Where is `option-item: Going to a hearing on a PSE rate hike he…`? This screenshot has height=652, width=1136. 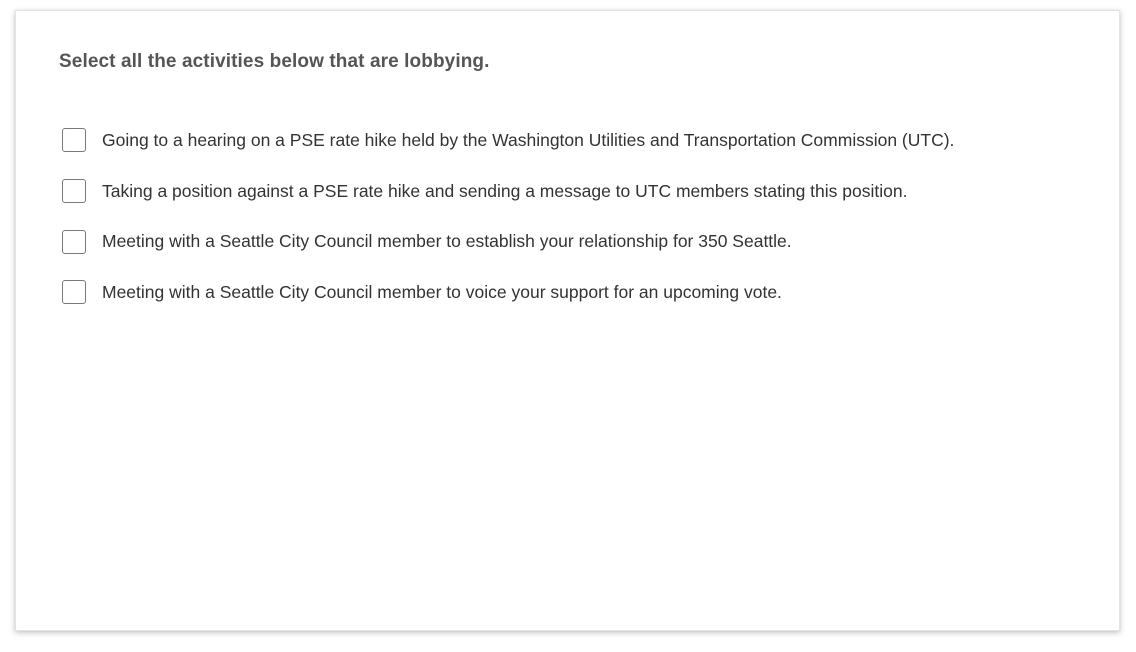
option-item: Going to a hearing on a PSE rate hike he… is located at coordinates (508, 140).